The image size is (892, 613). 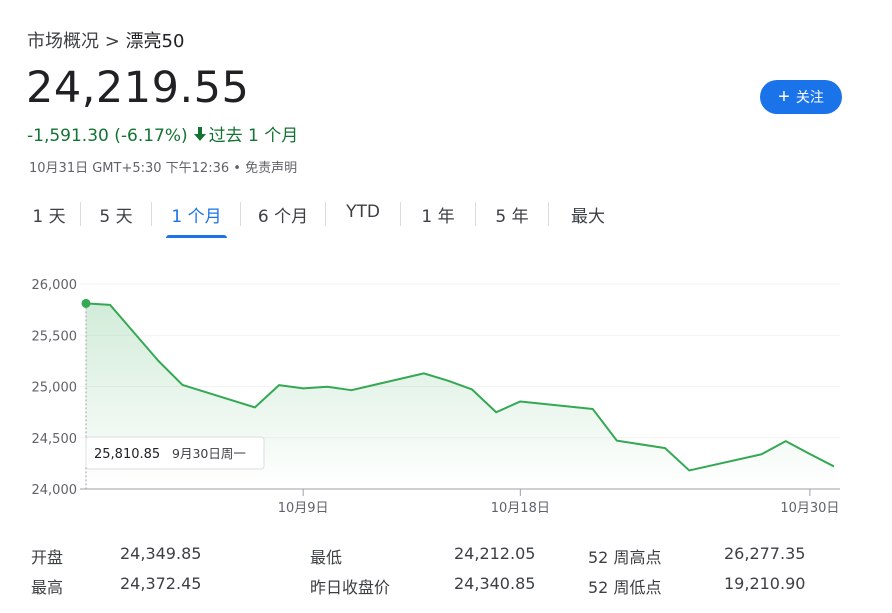 What do you see at coordinates (161, 553) in the screenshot?
I see `stat-open-value: 24,349.85` at bounding box center [161, 553].